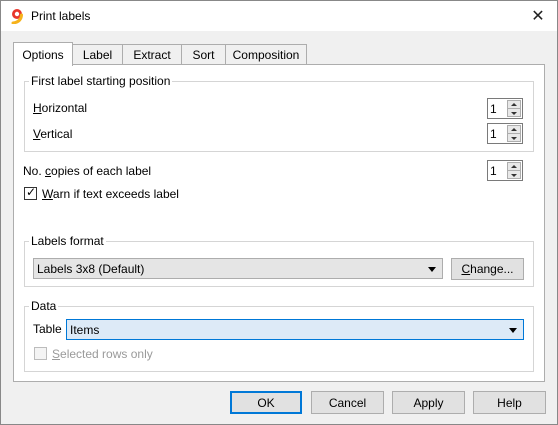  Describe the element at coordinates (53, 134) in the screenshot. I see `vertical-label: Vertical` at that location.